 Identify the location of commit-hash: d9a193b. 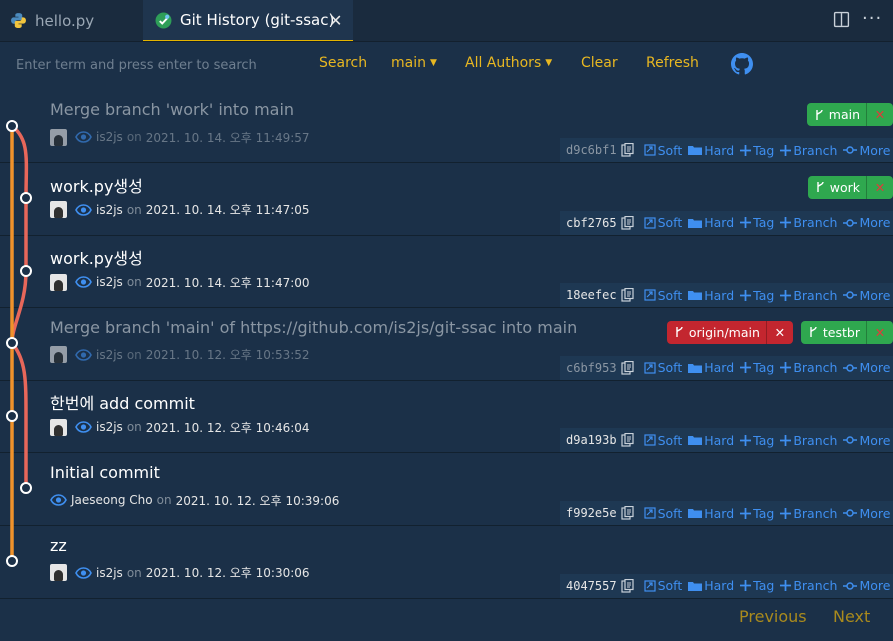
(591, 440).